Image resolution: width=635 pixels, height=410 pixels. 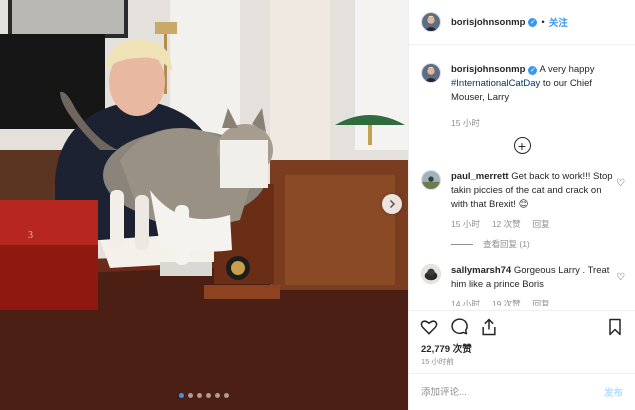 What do you see at coordinates (558, 22) in the screenshot?
I see `follow-button: 关注` at bounding box center [558, 22].